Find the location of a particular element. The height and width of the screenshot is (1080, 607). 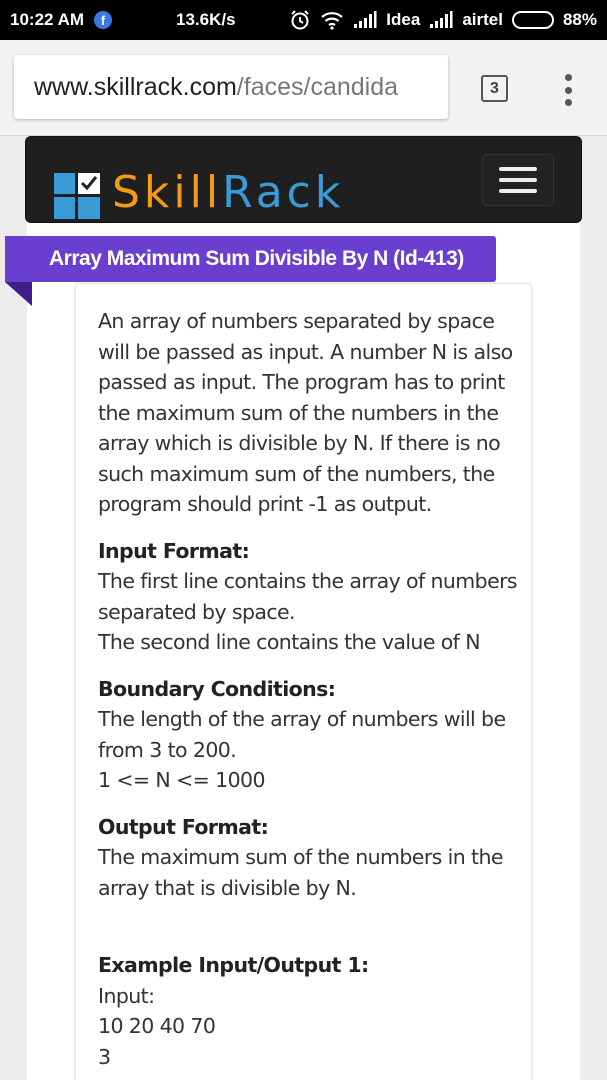

tab-switcher-button: 3 is located at coordinates (494, 88).